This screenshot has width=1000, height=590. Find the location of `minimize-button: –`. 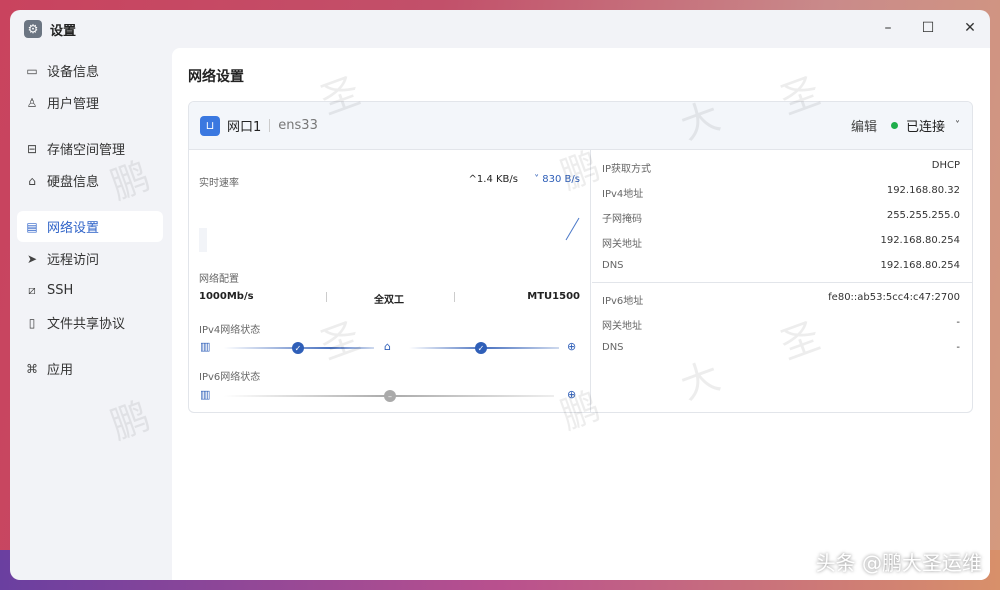

minimize-button: – is located at coordinates (888, 28).